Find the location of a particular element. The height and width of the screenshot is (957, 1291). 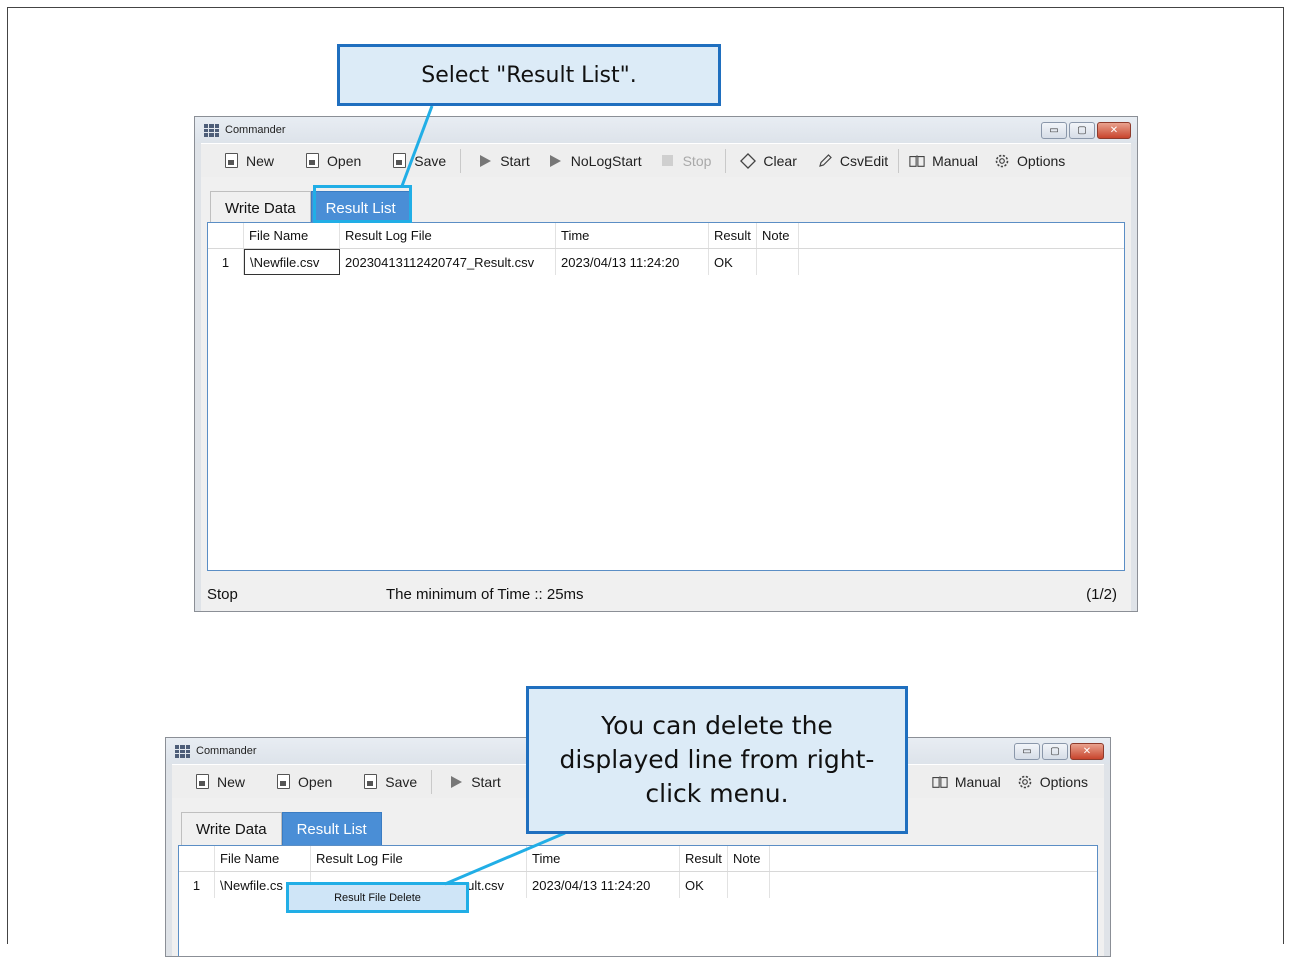

callout-top-text: Select "Result List". is located at coordinates (529, 75).